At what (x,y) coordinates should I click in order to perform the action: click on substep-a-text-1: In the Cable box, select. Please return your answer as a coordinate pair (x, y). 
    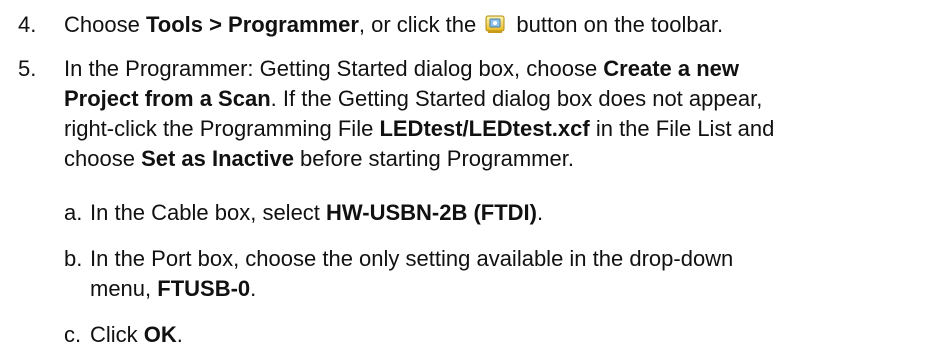
    Looking at the image, I should click on (208, 212).